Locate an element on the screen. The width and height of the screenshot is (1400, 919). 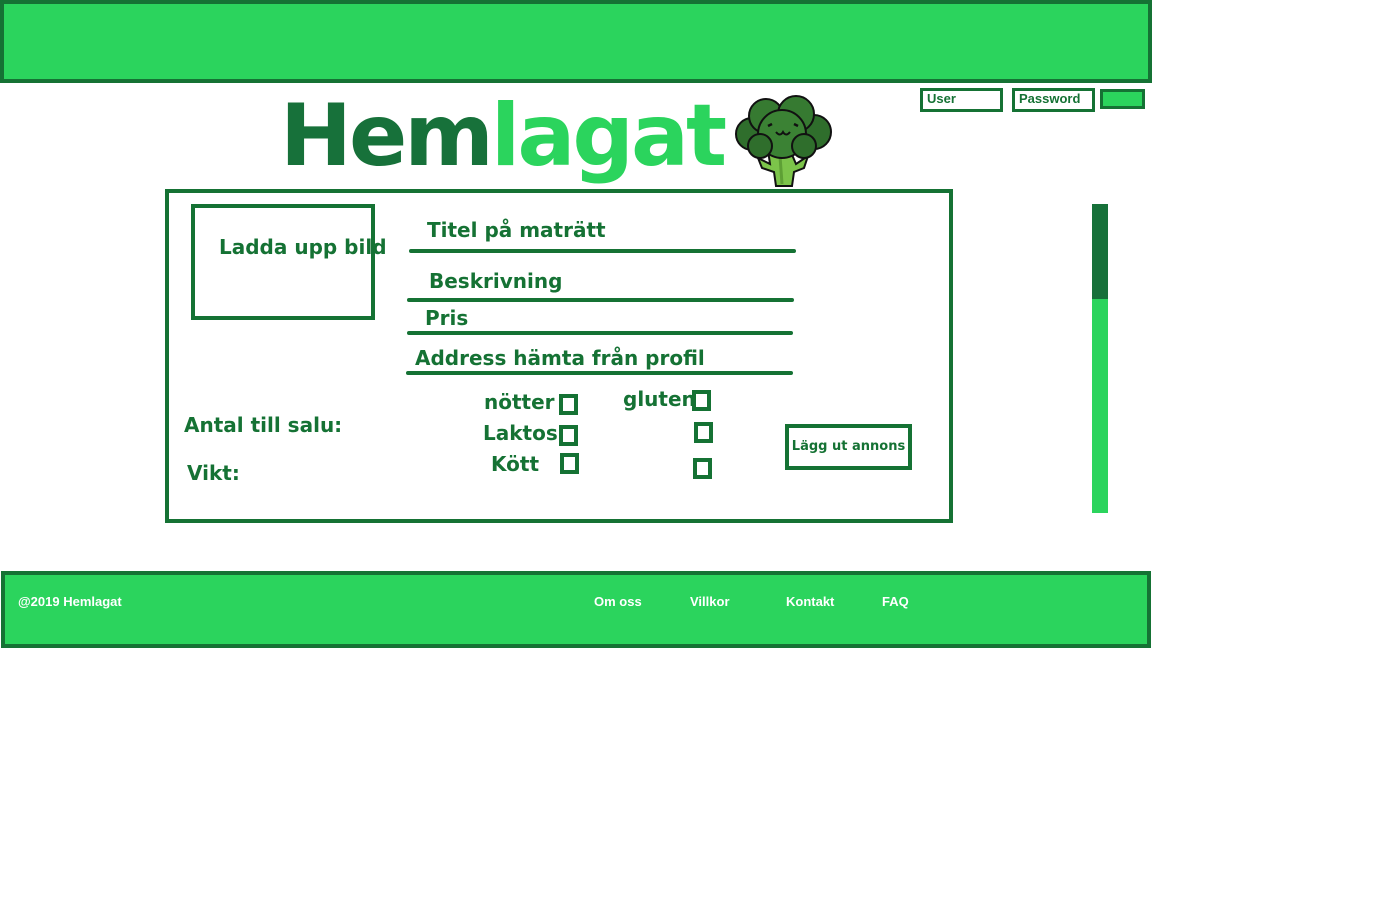
logo-text-dark: Hem is located at coordinates (387, 136).